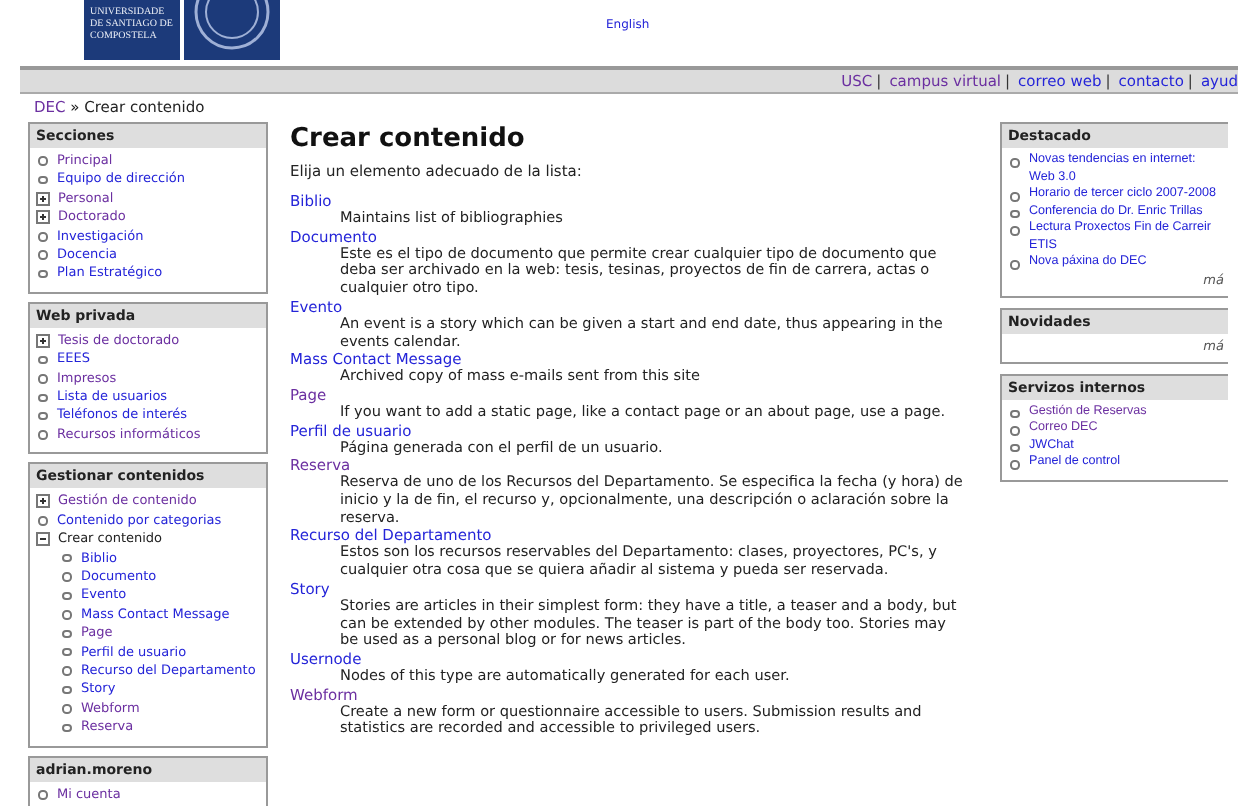 This screenshot has width=1238, height=806. What do you see at coordinates (408, 139) in the screenshot?
I see `page-title: Crear contenido` at bounding box center [408, 139].